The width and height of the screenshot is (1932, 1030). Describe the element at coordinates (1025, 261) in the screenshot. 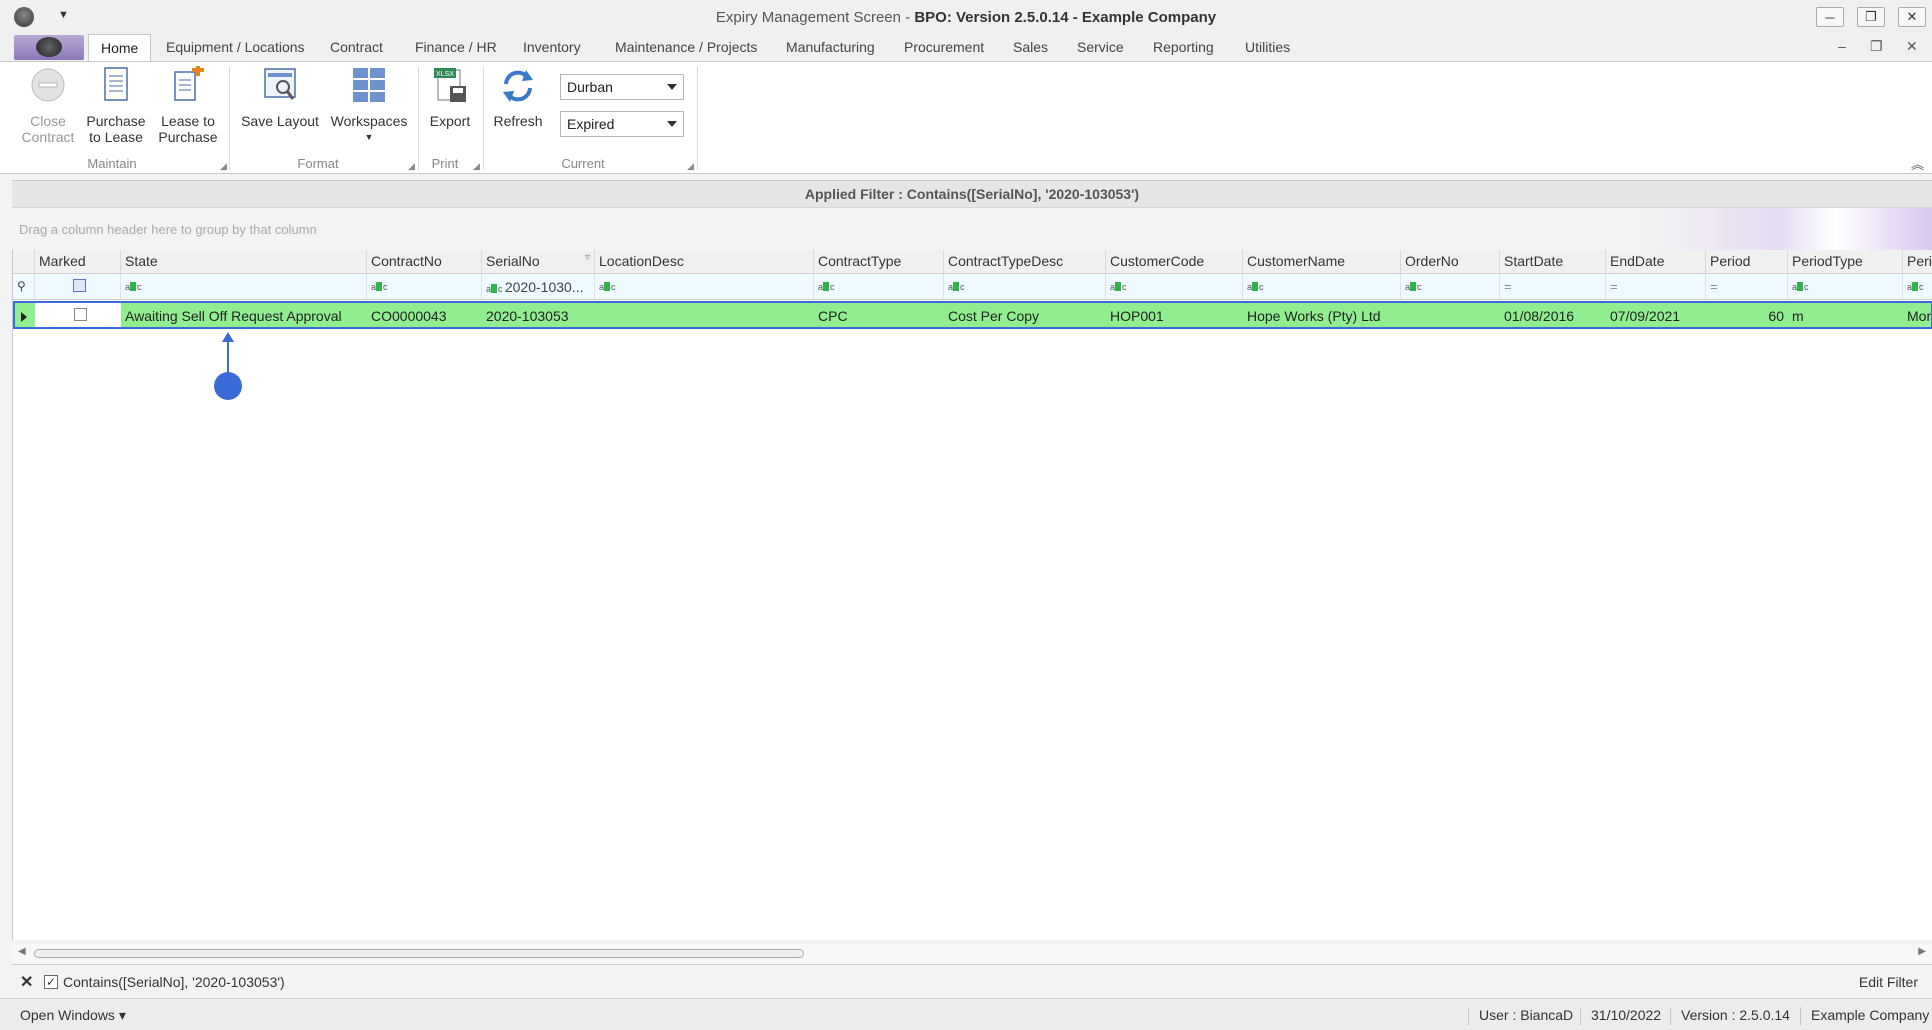

I see `column-header-contracttypedesc: ContractTypeDesc` at that location.